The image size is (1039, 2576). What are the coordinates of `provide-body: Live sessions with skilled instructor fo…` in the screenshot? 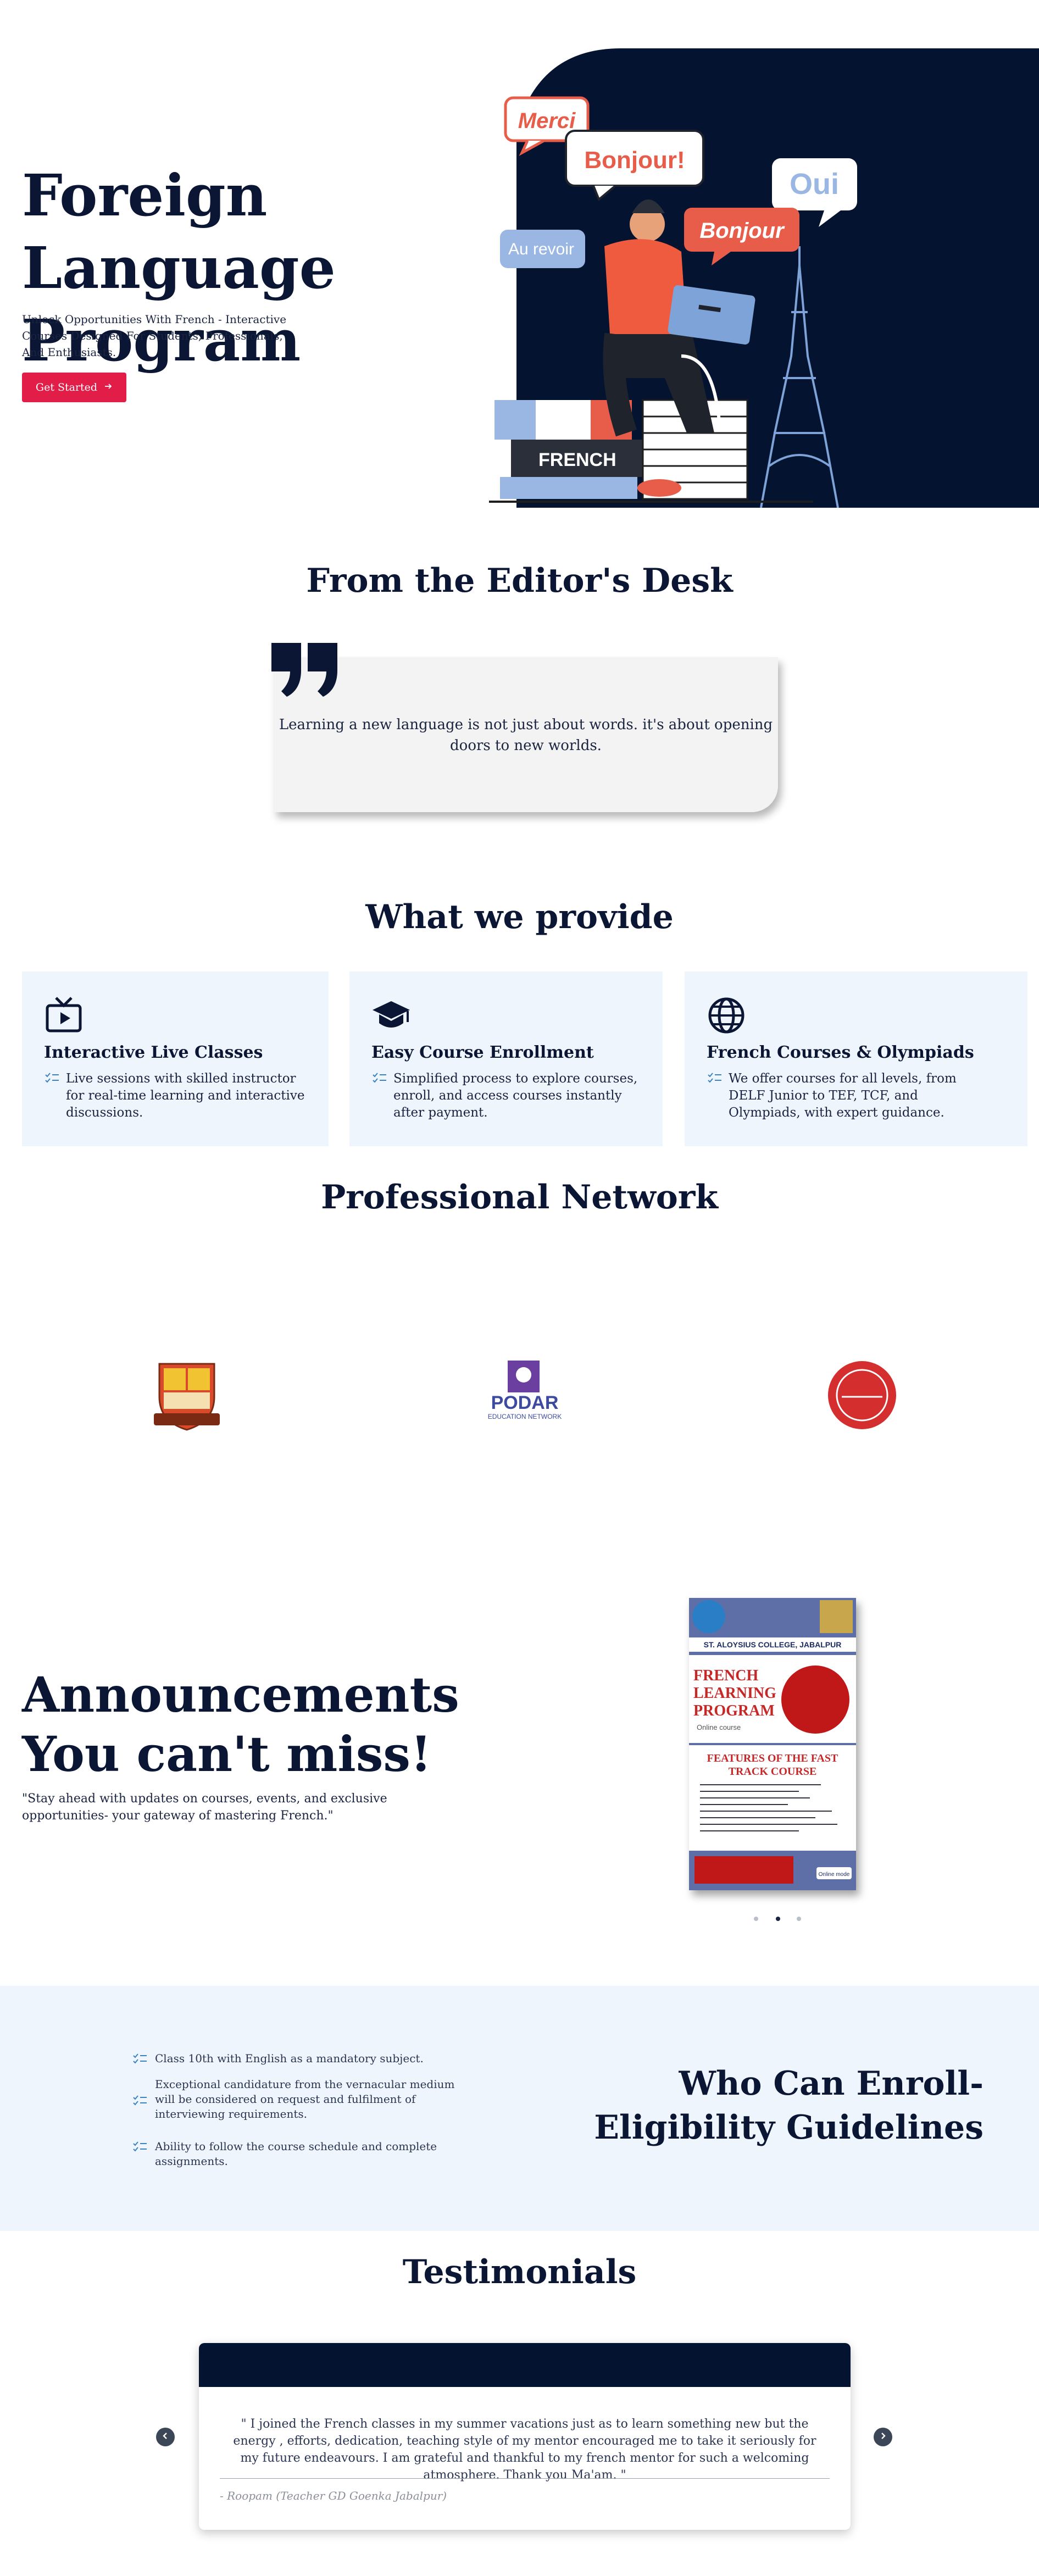 It's located at (185, 1096).